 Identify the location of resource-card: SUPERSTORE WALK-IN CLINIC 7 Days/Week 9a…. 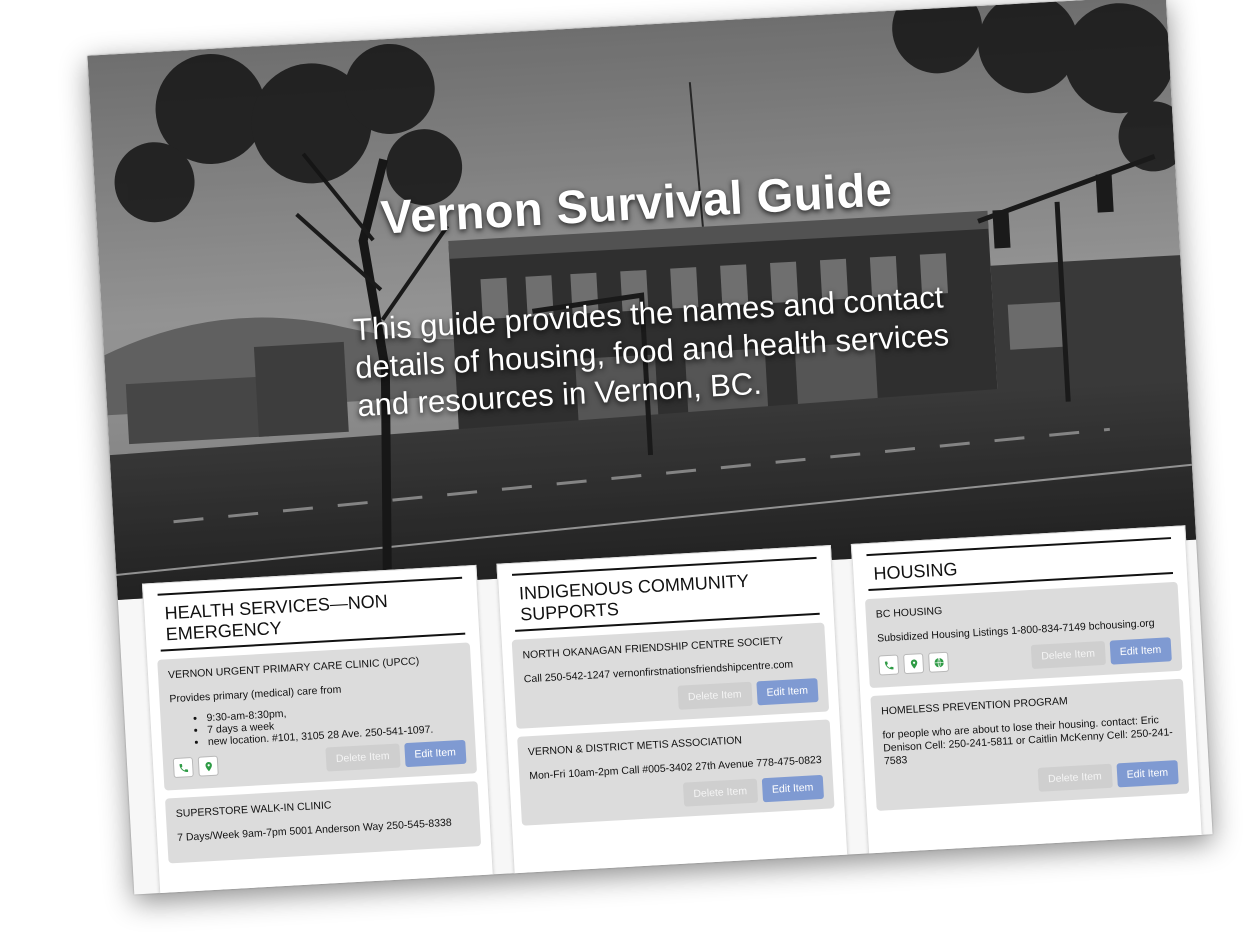
(323, 822).